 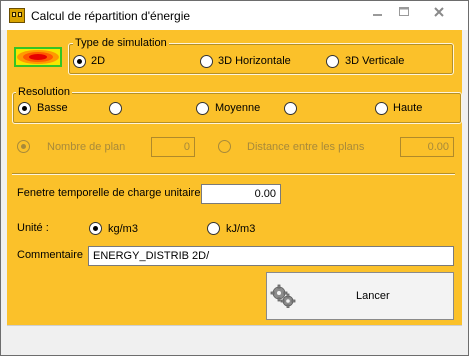 I want to click on radio-basse-label: Basse, so click(x=52, y=108).